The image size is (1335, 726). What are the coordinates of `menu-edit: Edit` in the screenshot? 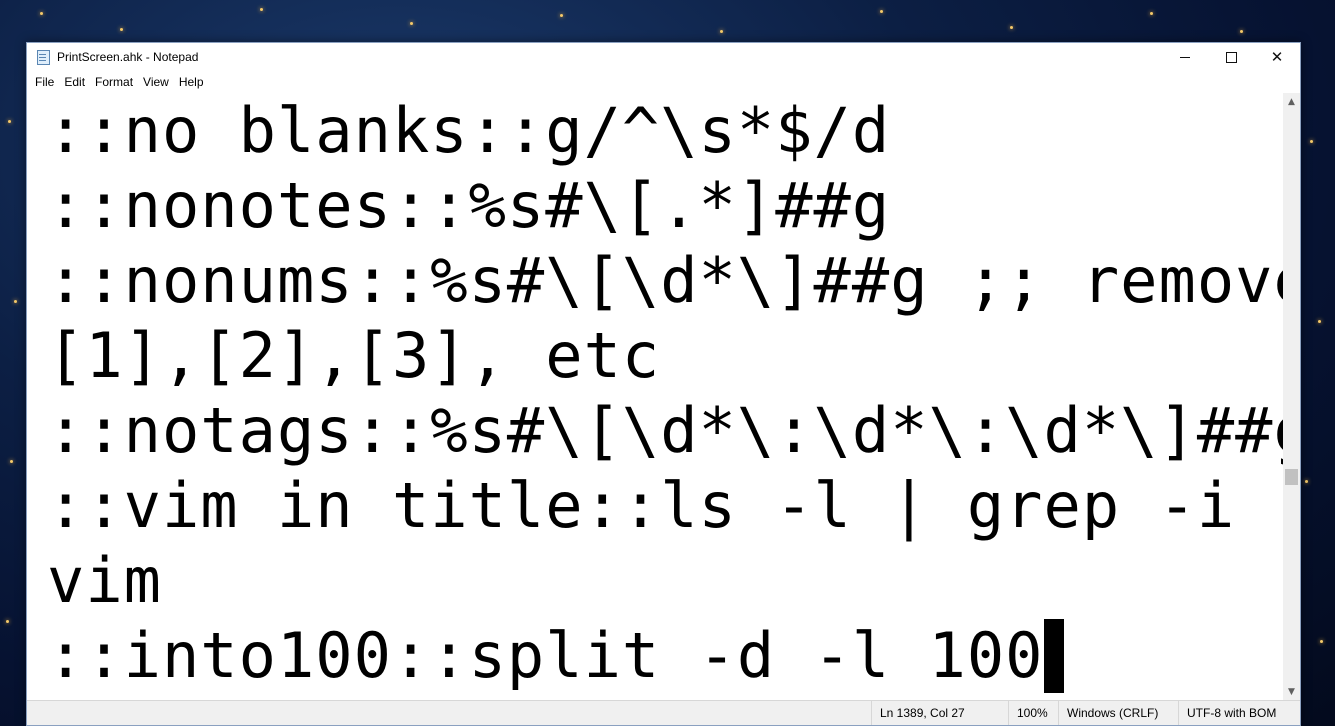 It's located at (74, 82).